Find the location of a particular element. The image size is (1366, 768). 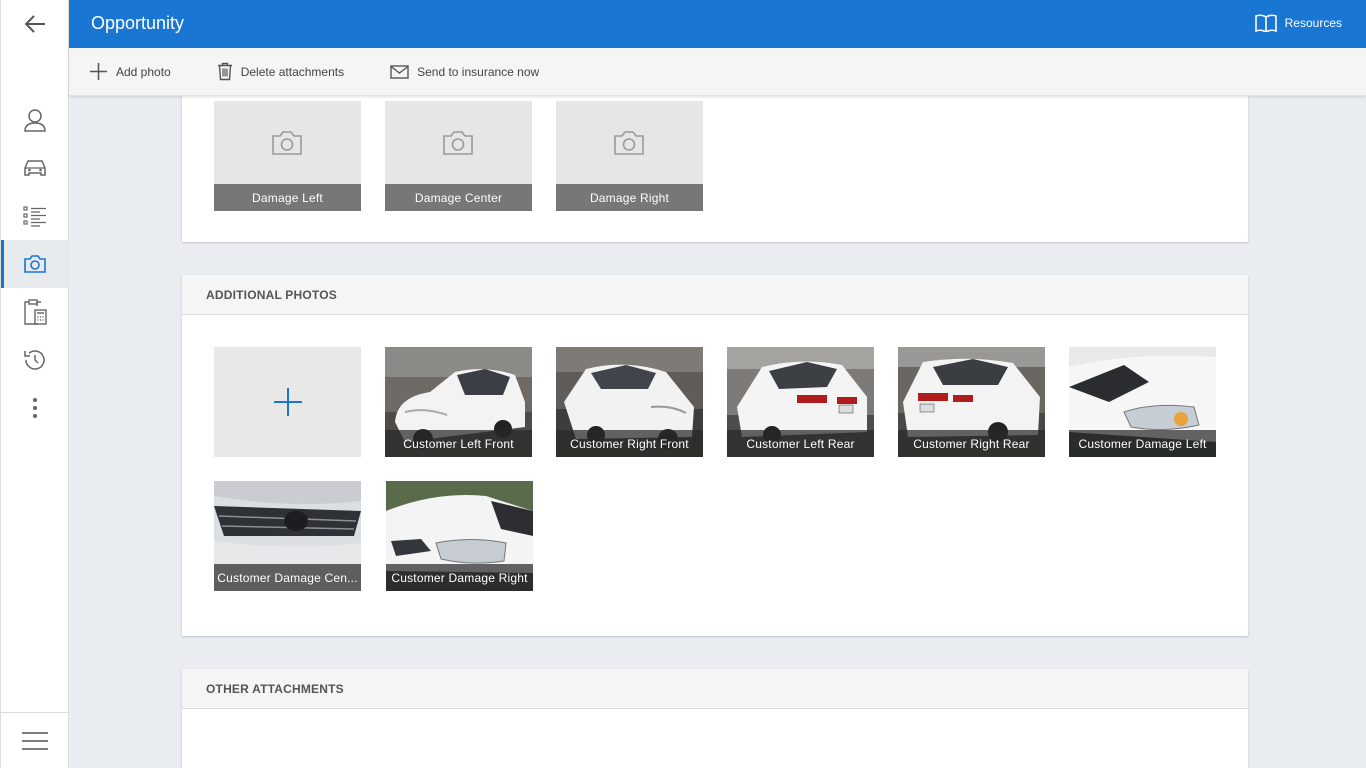

add-photo-tile is located at coordinates (287, 402).